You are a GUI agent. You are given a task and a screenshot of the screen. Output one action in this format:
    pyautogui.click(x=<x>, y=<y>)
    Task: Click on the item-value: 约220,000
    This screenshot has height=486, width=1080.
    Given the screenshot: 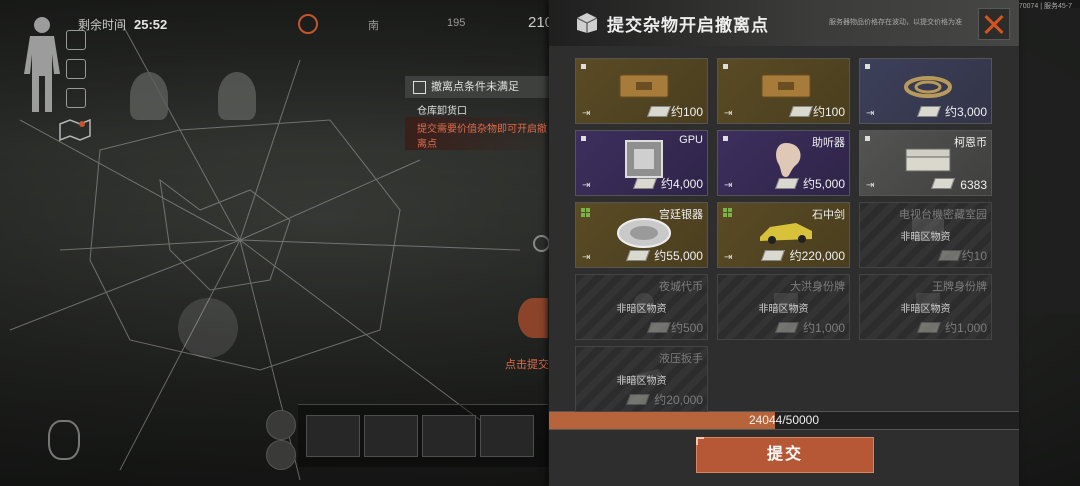 What is the action you would take?
    pyautogui.click(x=817, y=256)
    